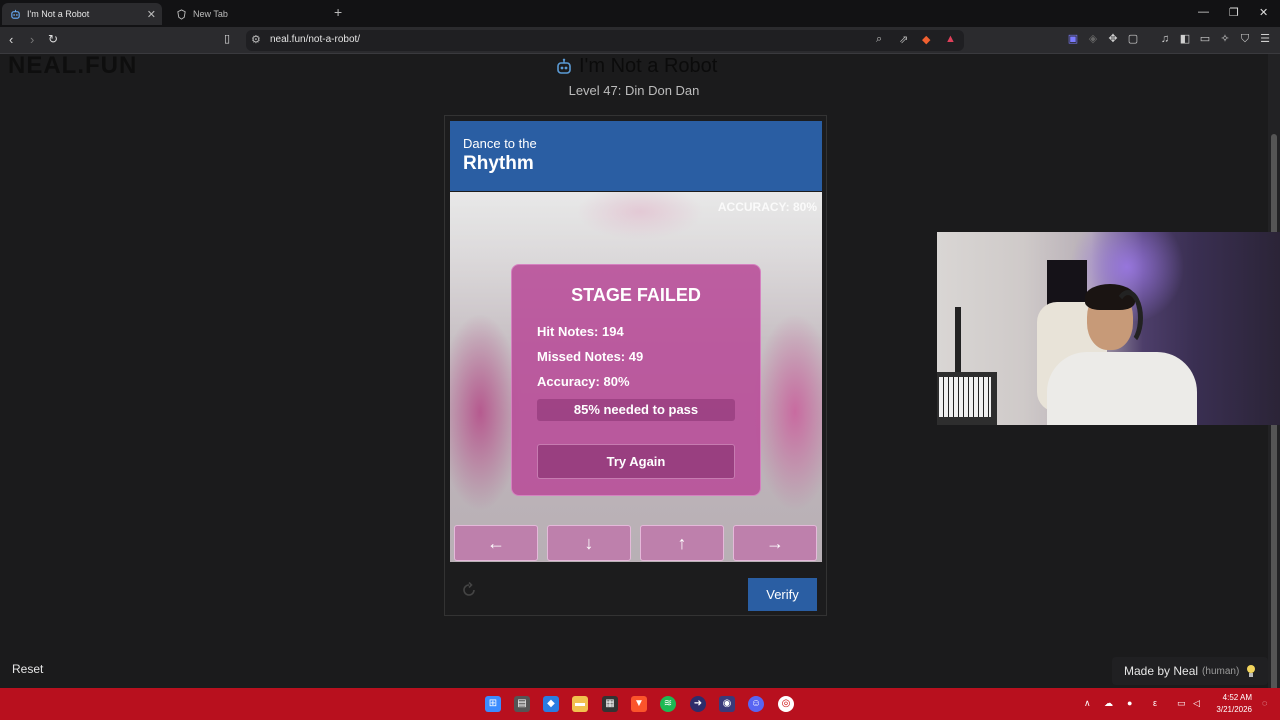 The height and width of the screenshot is (720, 1280). I want to click on copilot-icon: ◆, so click(551, 704).